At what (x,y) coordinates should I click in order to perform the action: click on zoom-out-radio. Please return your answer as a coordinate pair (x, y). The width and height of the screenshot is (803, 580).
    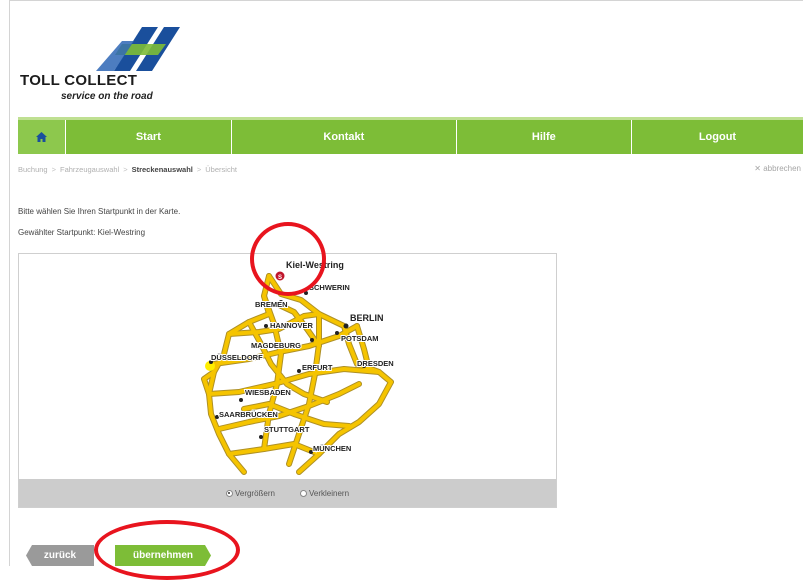
    Looking at the image, I should click on (303, 493).